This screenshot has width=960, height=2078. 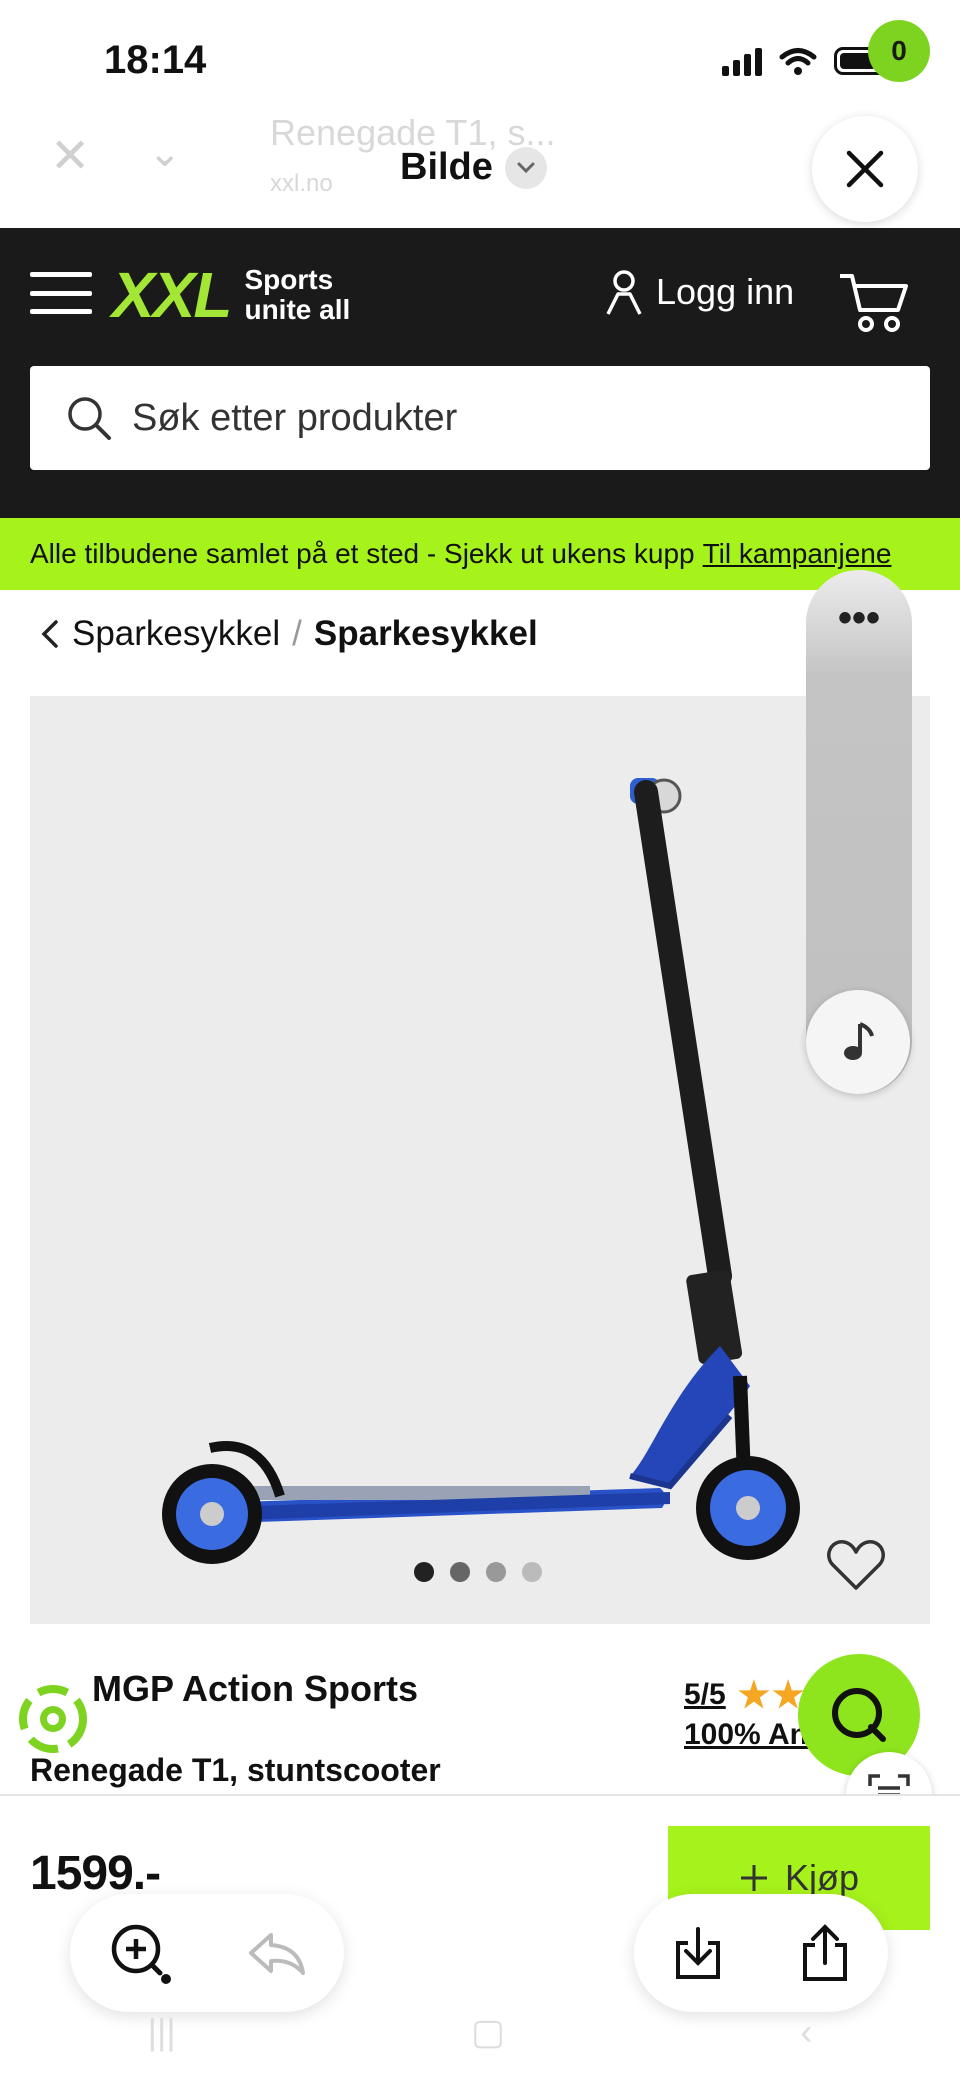 I want to click on logo-tagline: Sports unite all, so click(x=297, y=295).